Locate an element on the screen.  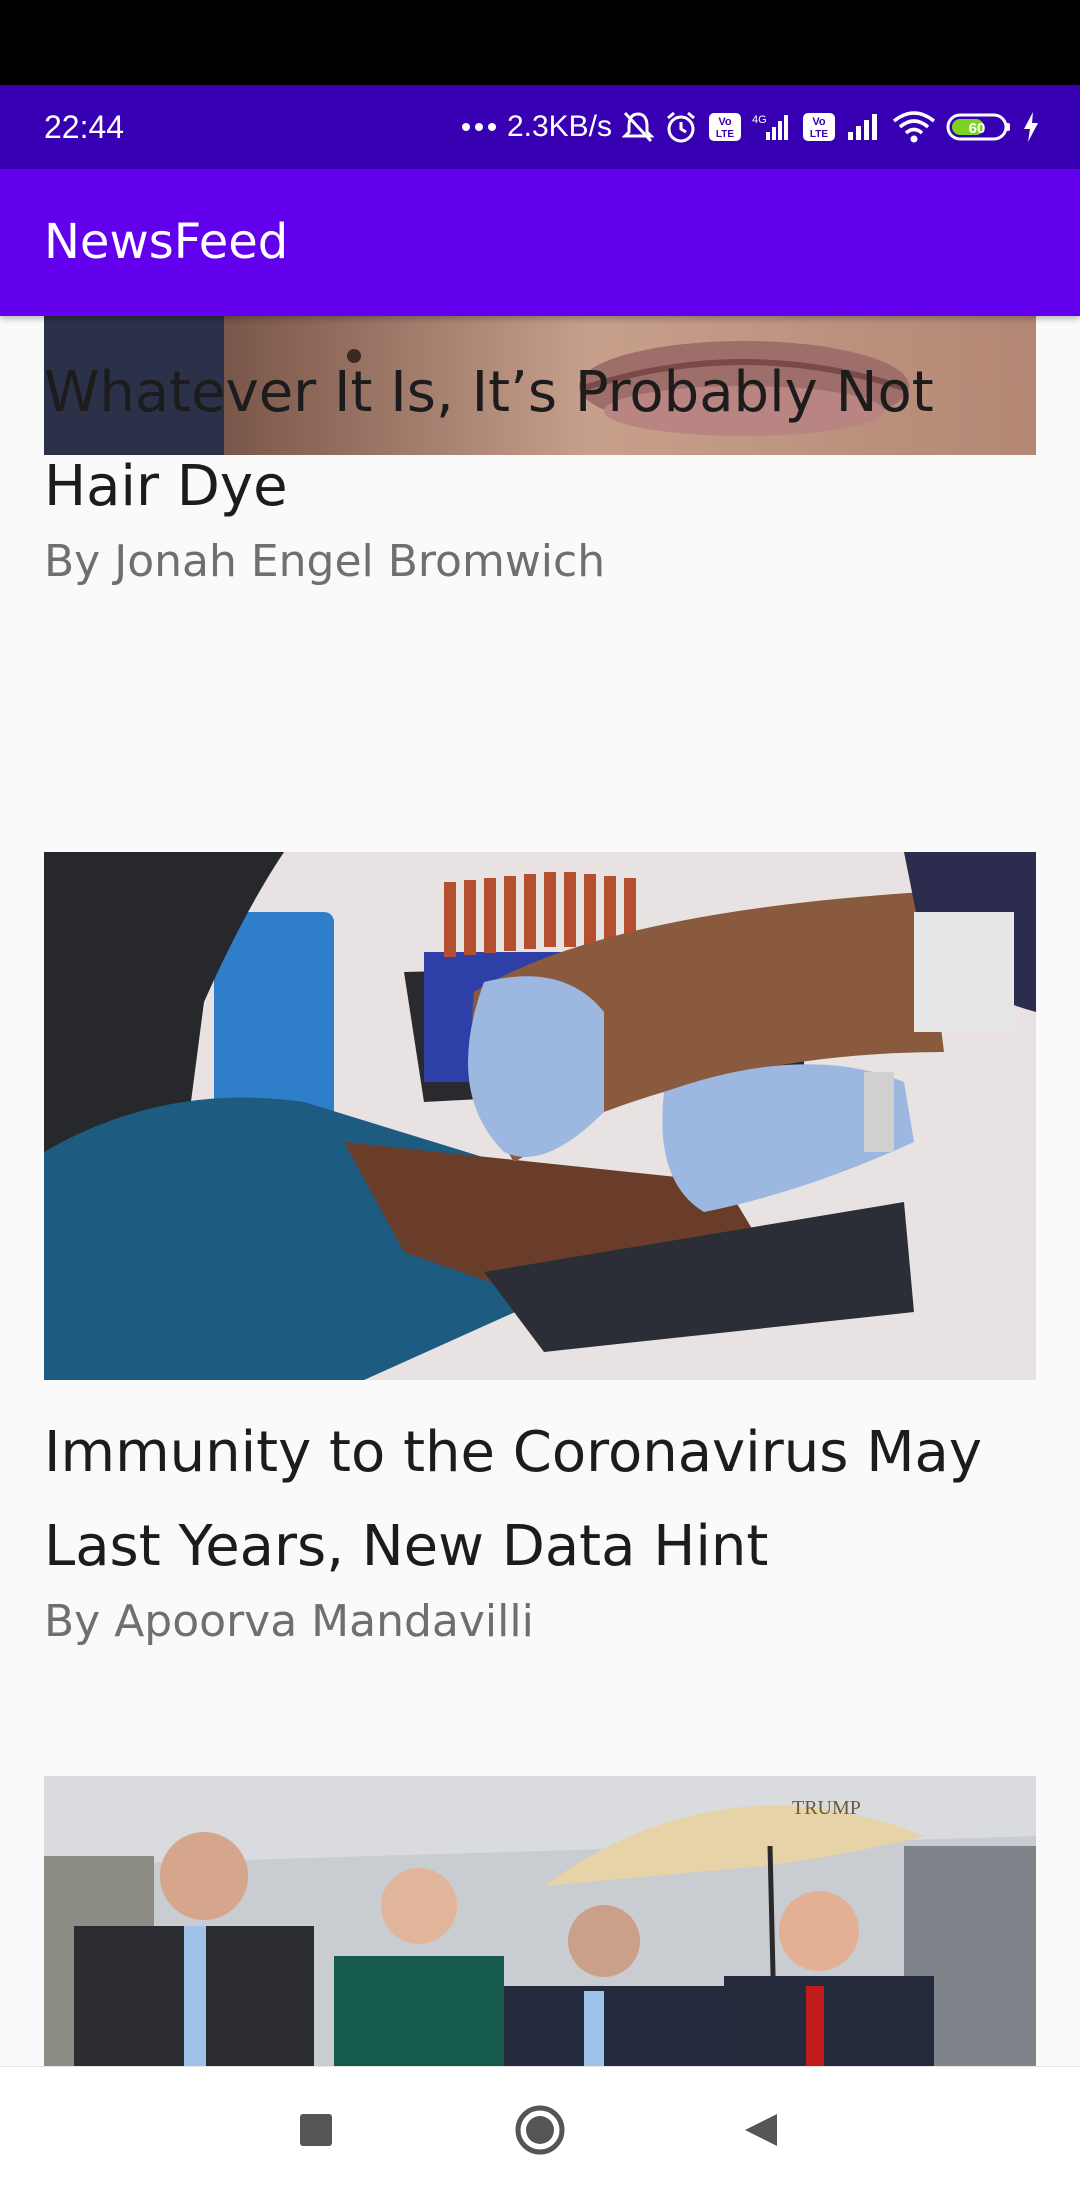
more-notifications-icon is located at coordinates (478, 127).